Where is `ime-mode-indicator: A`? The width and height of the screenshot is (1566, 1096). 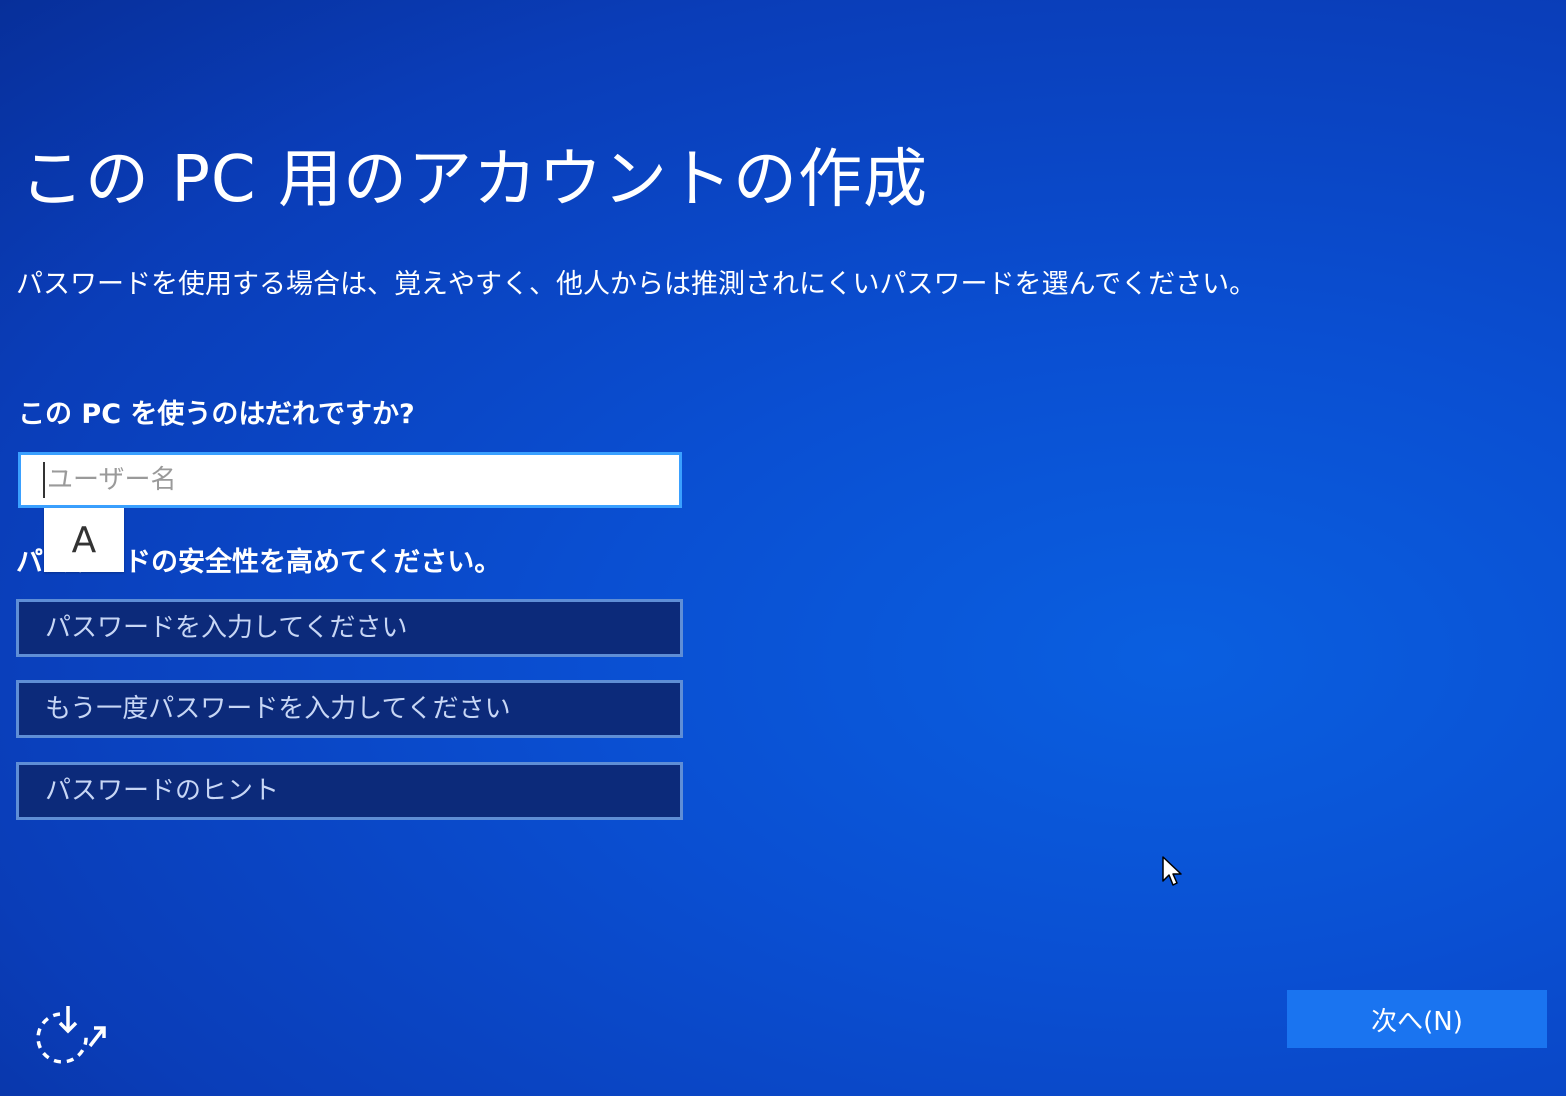
ime-mode-indicator: A is located at coordinates (84, 540).